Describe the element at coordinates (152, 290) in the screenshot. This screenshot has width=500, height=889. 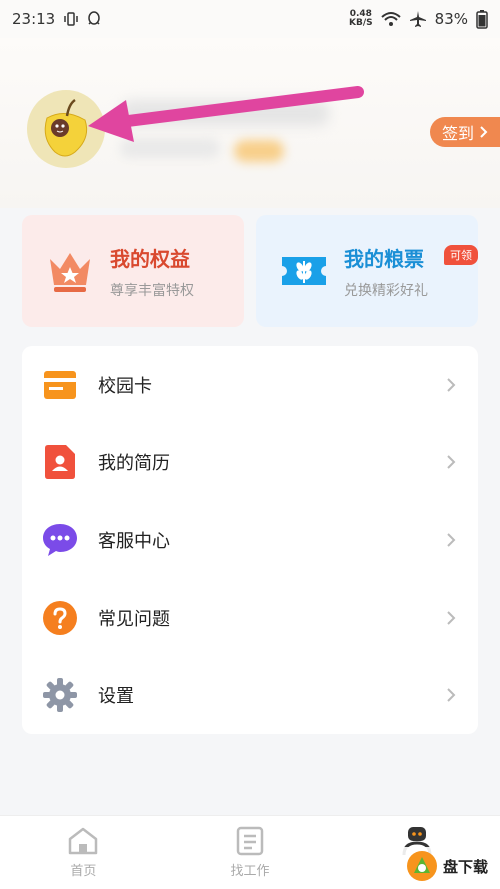
I see `my-rights-subtitle: 尊享丰富特权` at that location.